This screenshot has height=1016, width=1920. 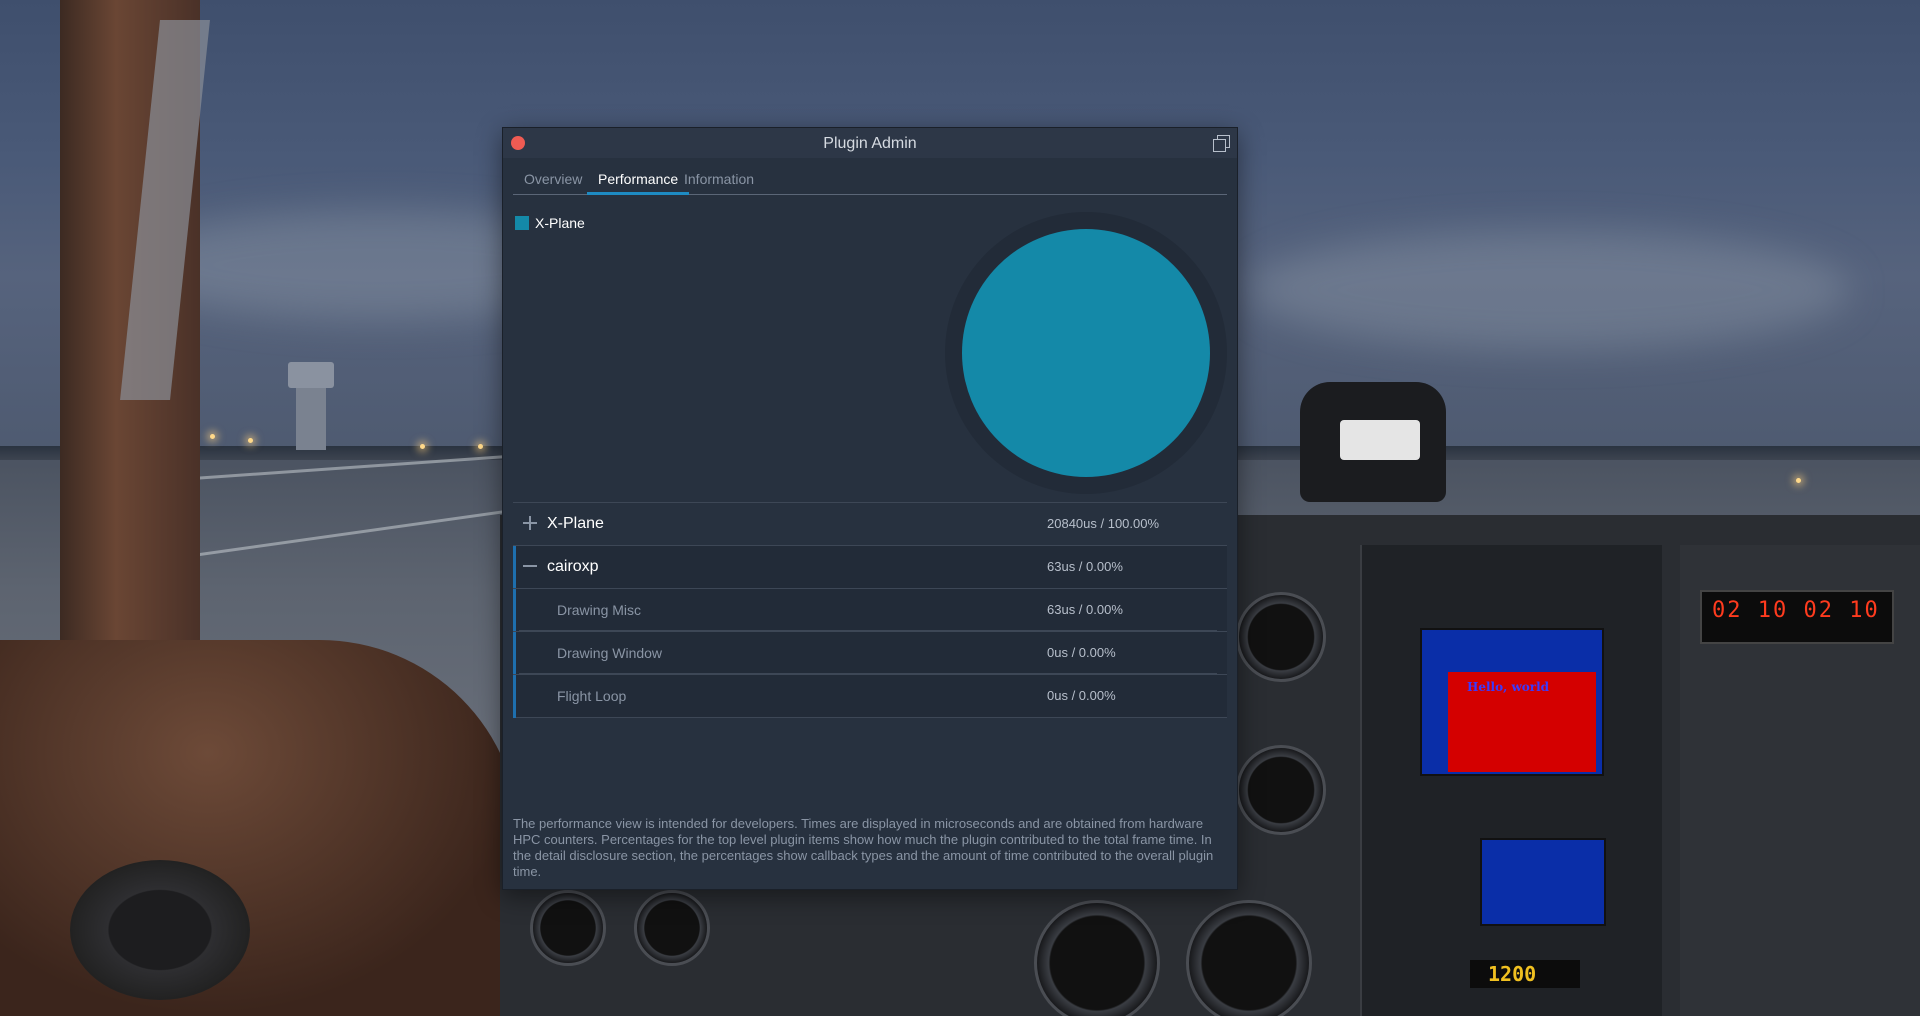 I want to click on tab-bar: Overview Performance Information, so click(x=870, y=180).